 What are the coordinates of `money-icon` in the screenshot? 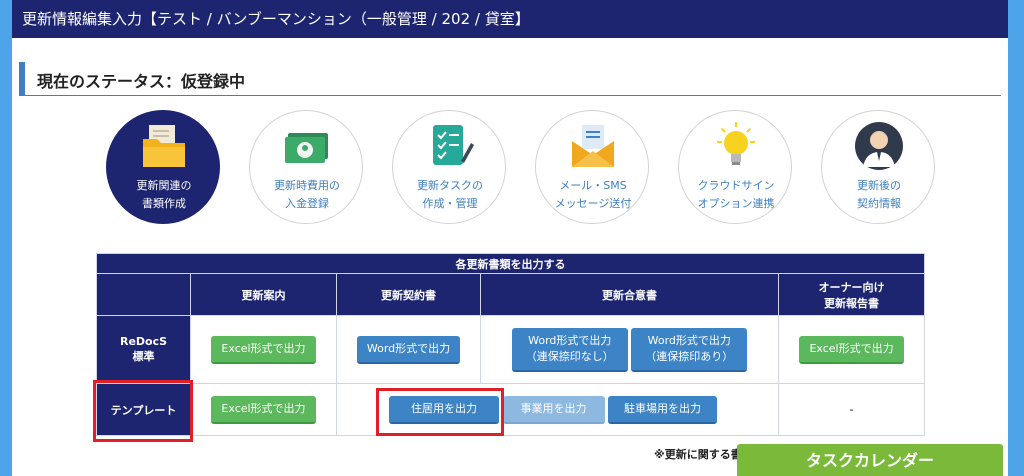 It's located at (306, 148).